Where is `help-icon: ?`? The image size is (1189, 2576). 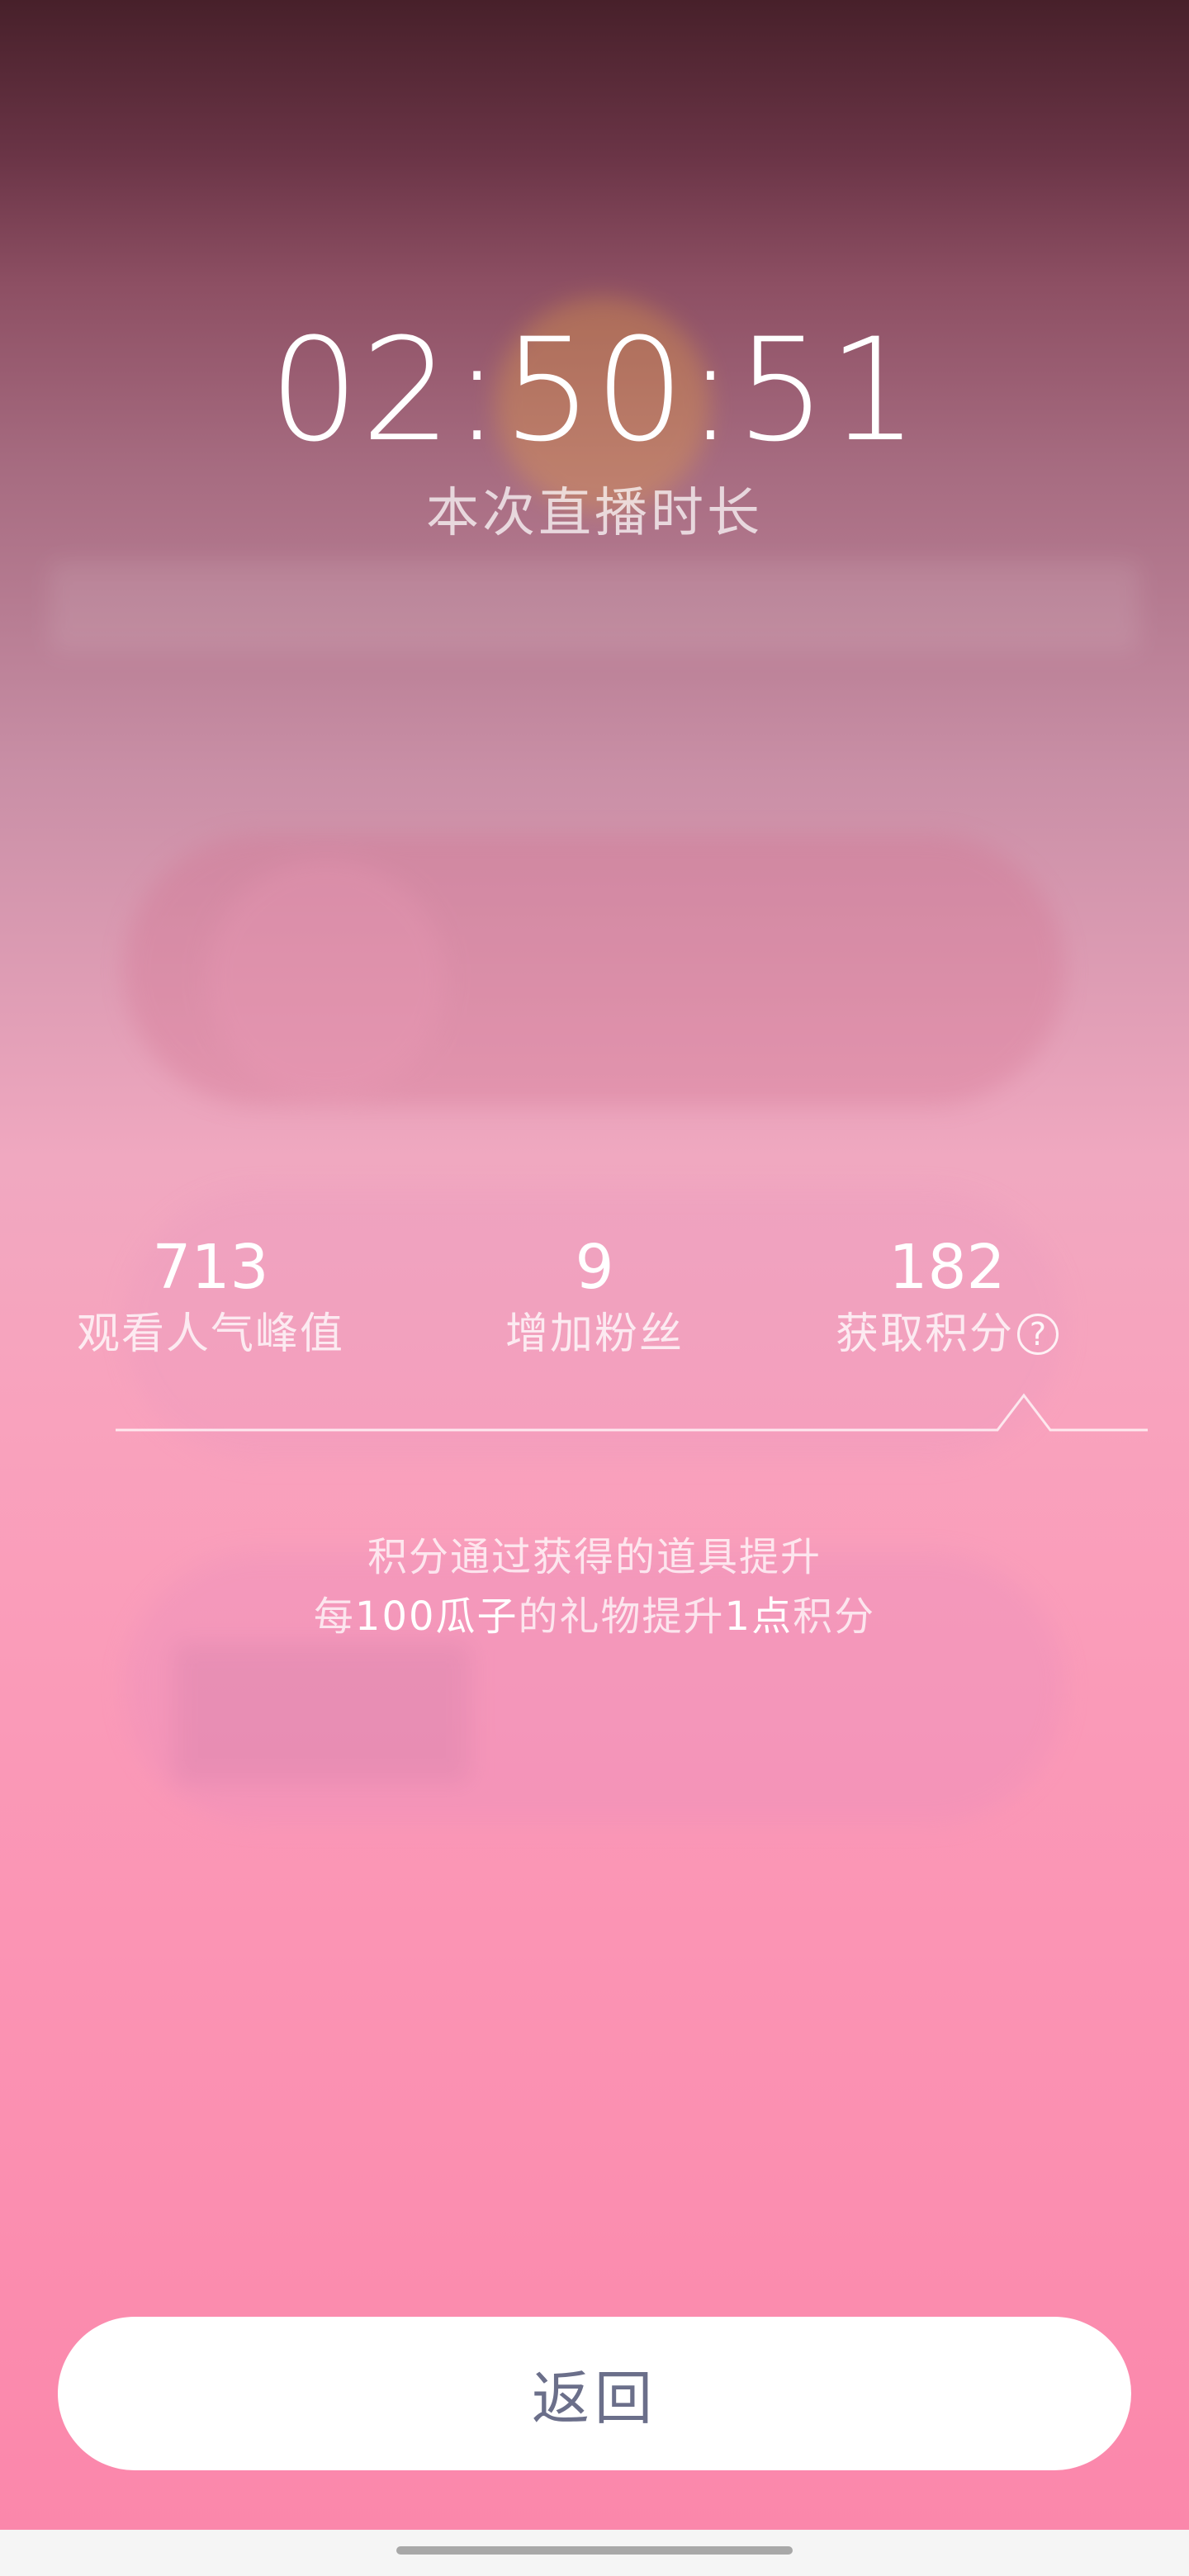
help-icon: ? is located at coordinates (1038, 1334).